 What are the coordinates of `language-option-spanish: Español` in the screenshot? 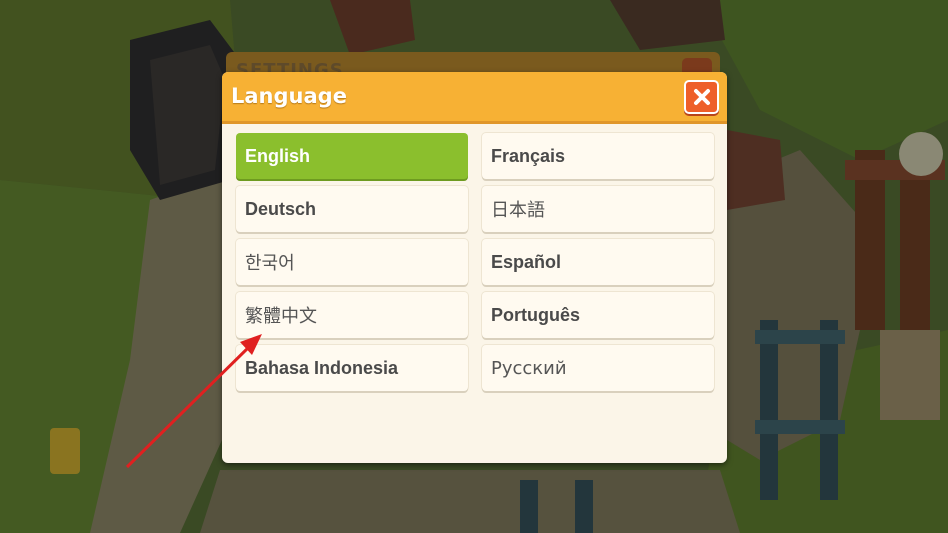 It's located at (598, 262).